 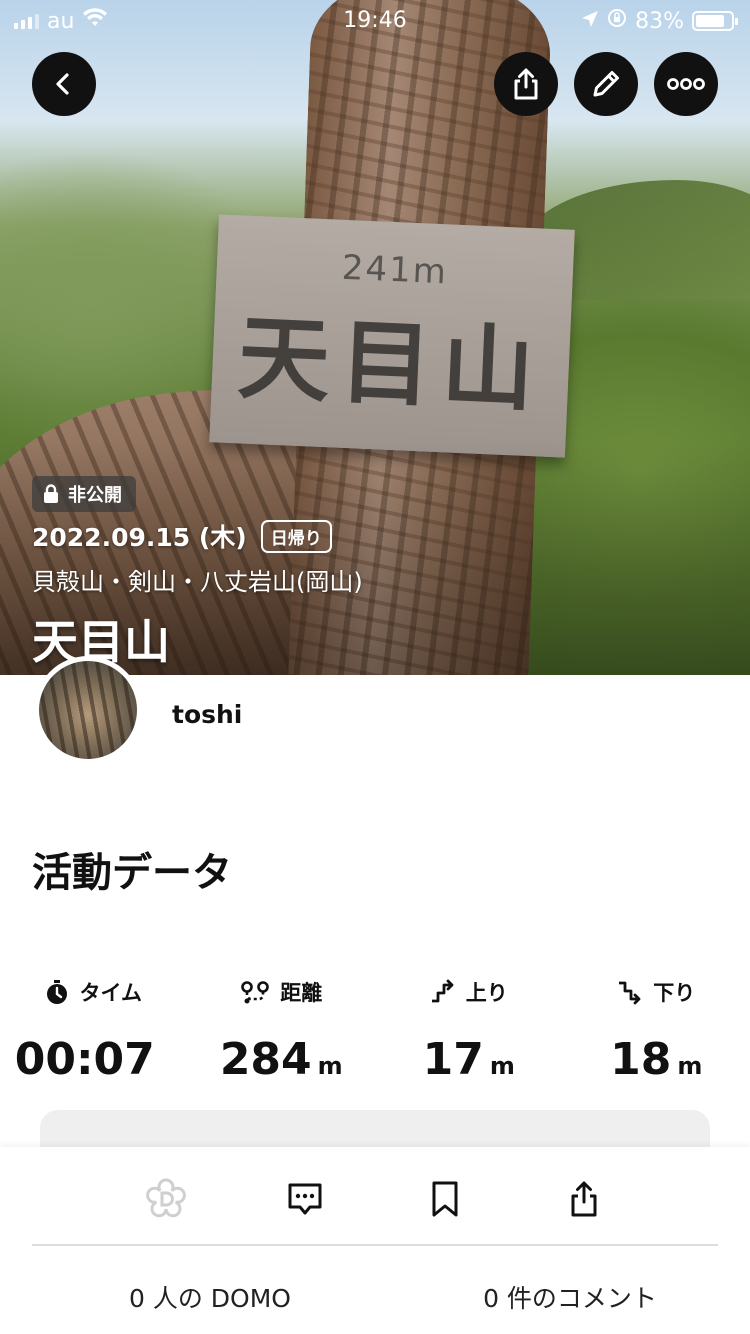 I want to click on stat-descent-label: 下り, so click(x=656, y=992).